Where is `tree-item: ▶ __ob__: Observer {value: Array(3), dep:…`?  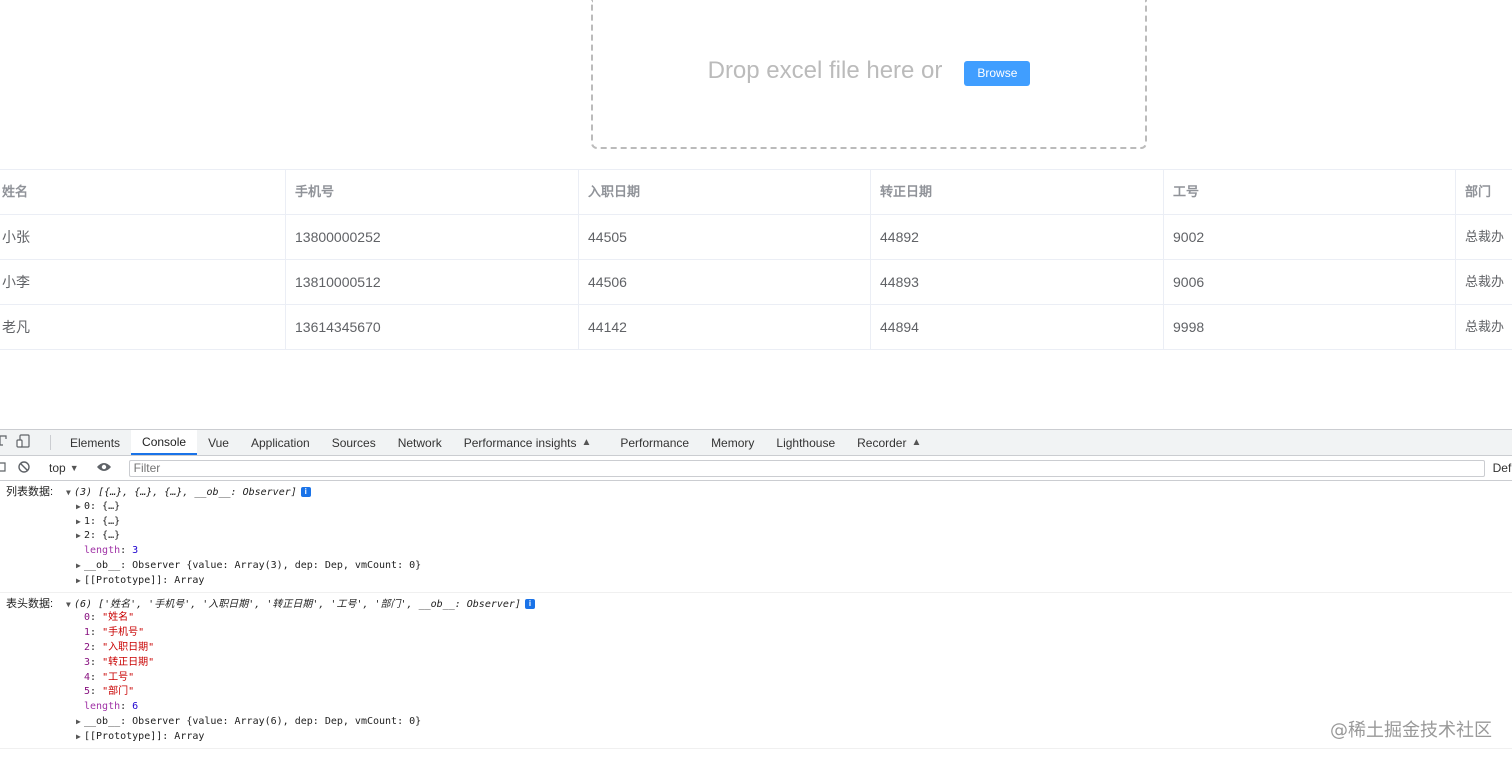 tree-item: ▶ __ob__: Observer {value: Array(3), dep:… is located at coordinates (756, 566).